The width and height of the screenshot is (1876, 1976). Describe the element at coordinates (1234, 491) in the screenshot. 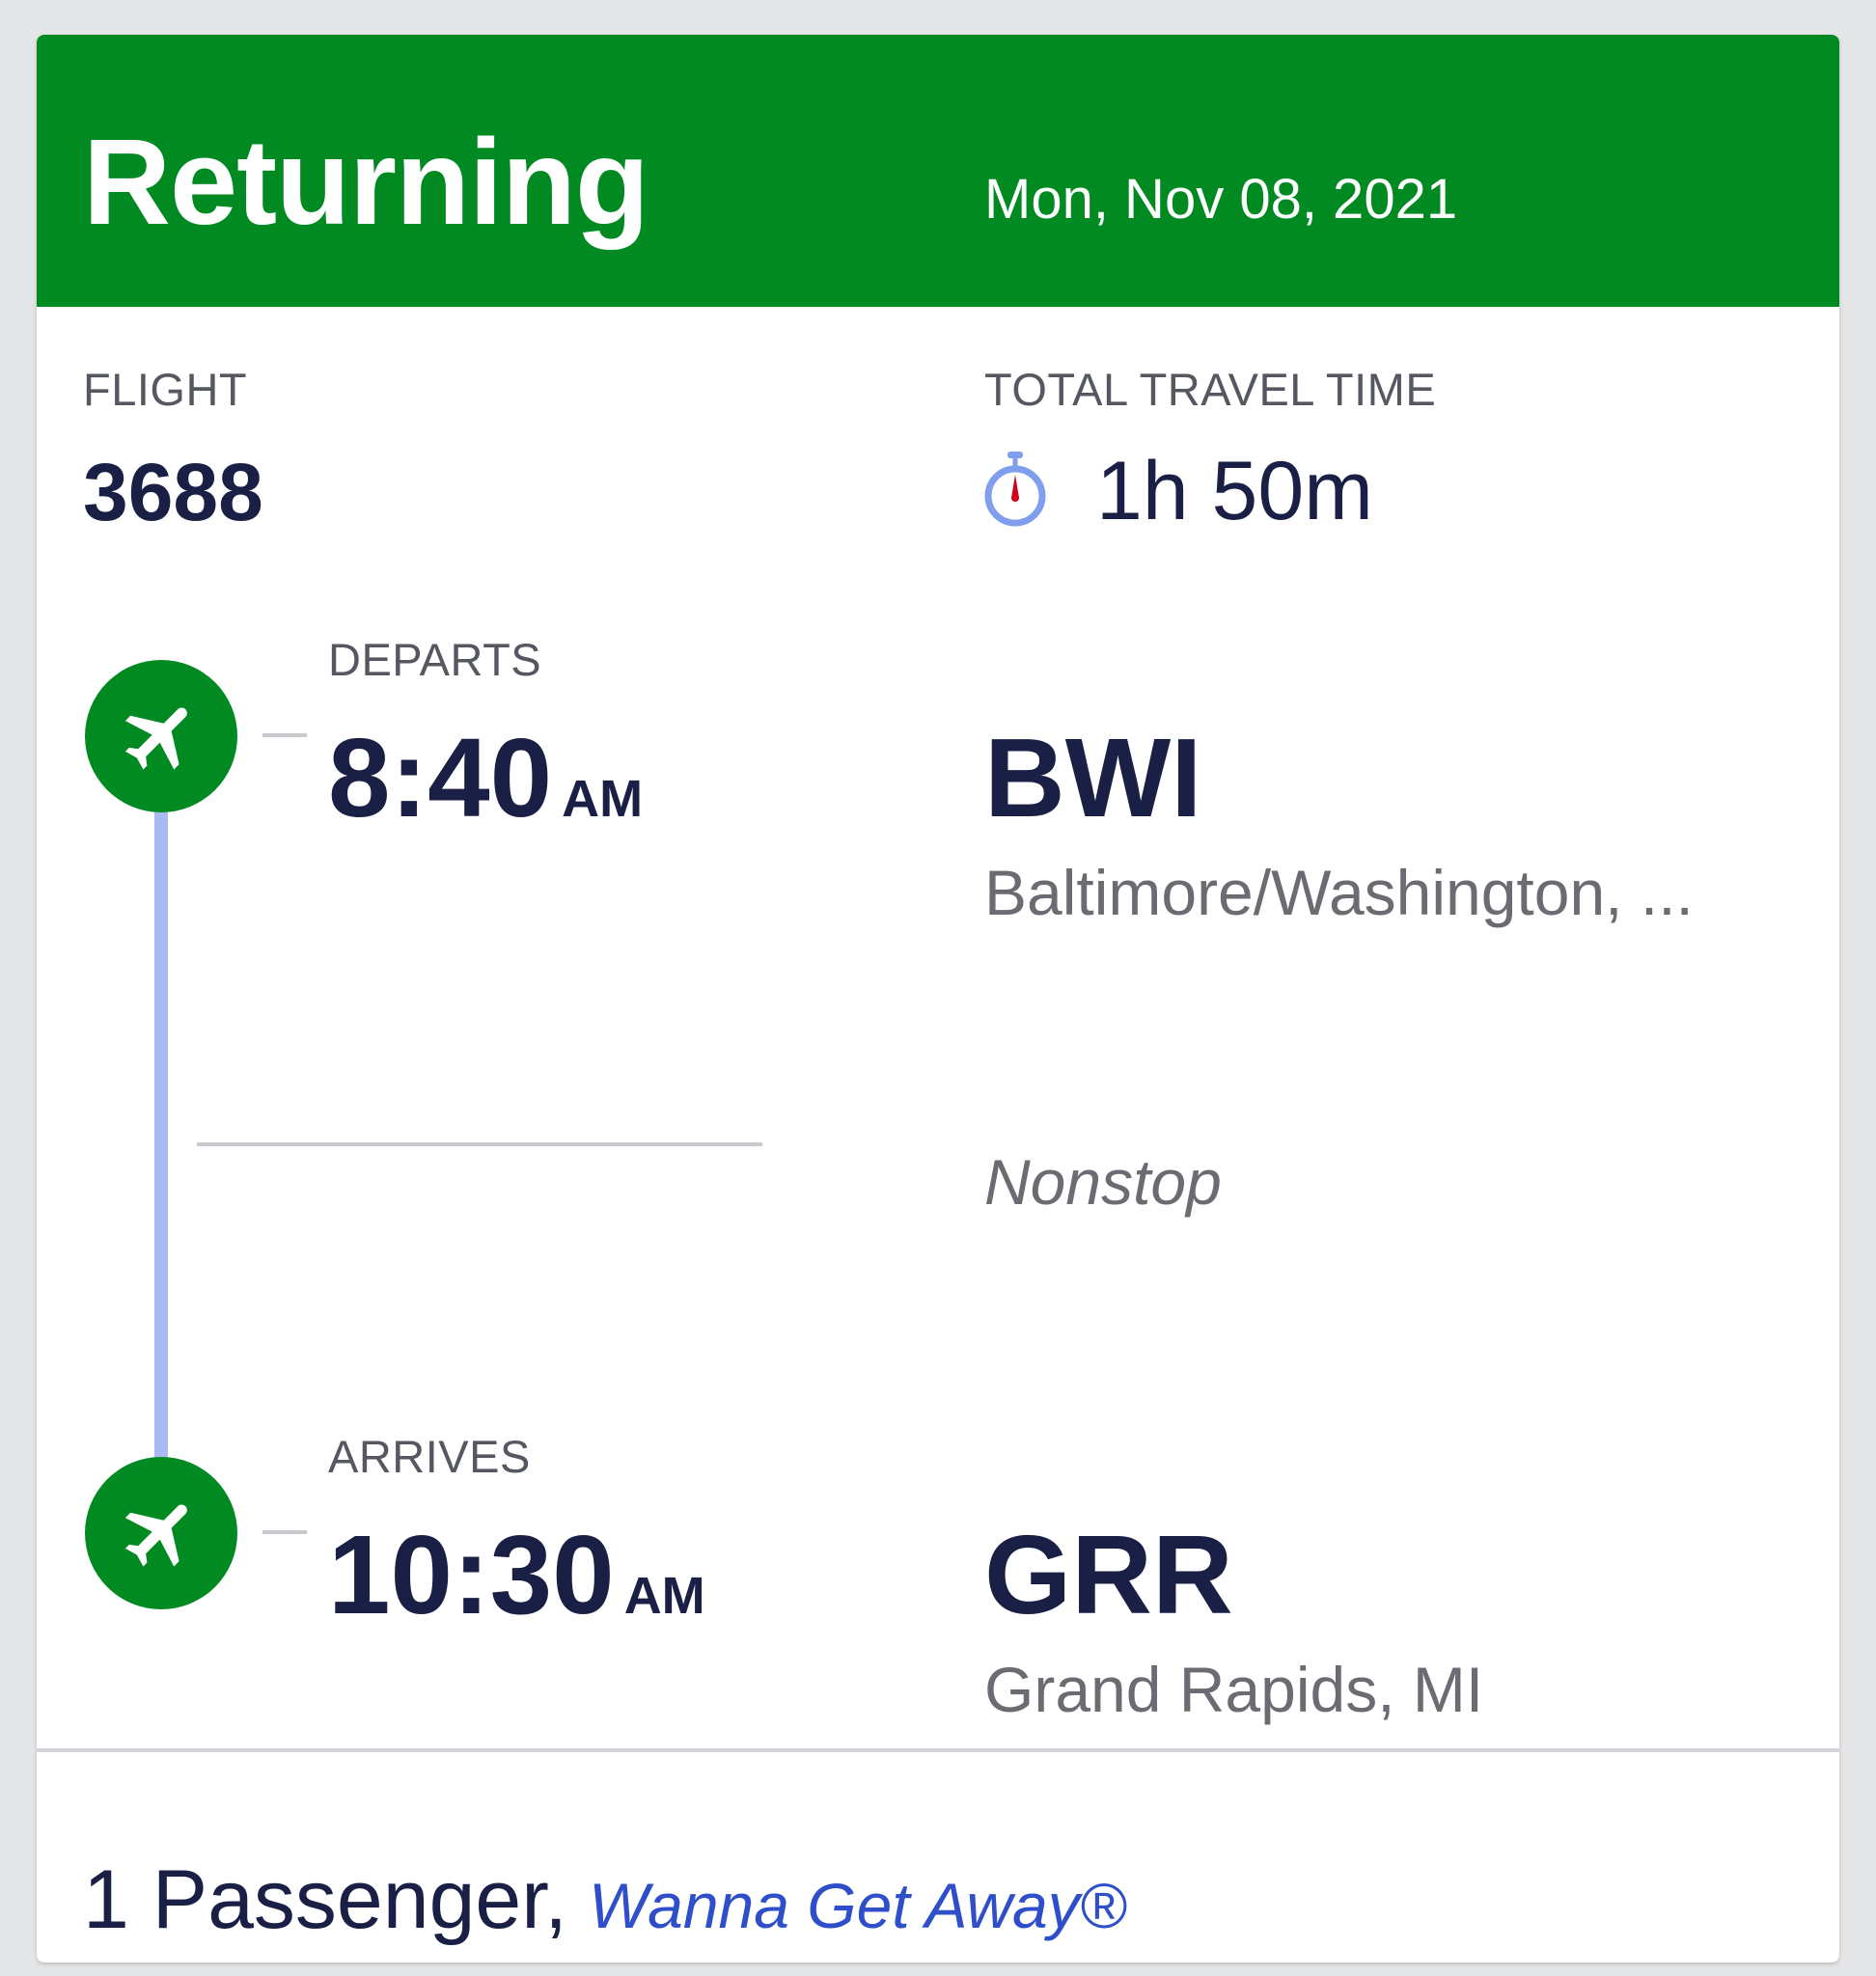

I see `total-travel-time: 1h 50m` at that location.